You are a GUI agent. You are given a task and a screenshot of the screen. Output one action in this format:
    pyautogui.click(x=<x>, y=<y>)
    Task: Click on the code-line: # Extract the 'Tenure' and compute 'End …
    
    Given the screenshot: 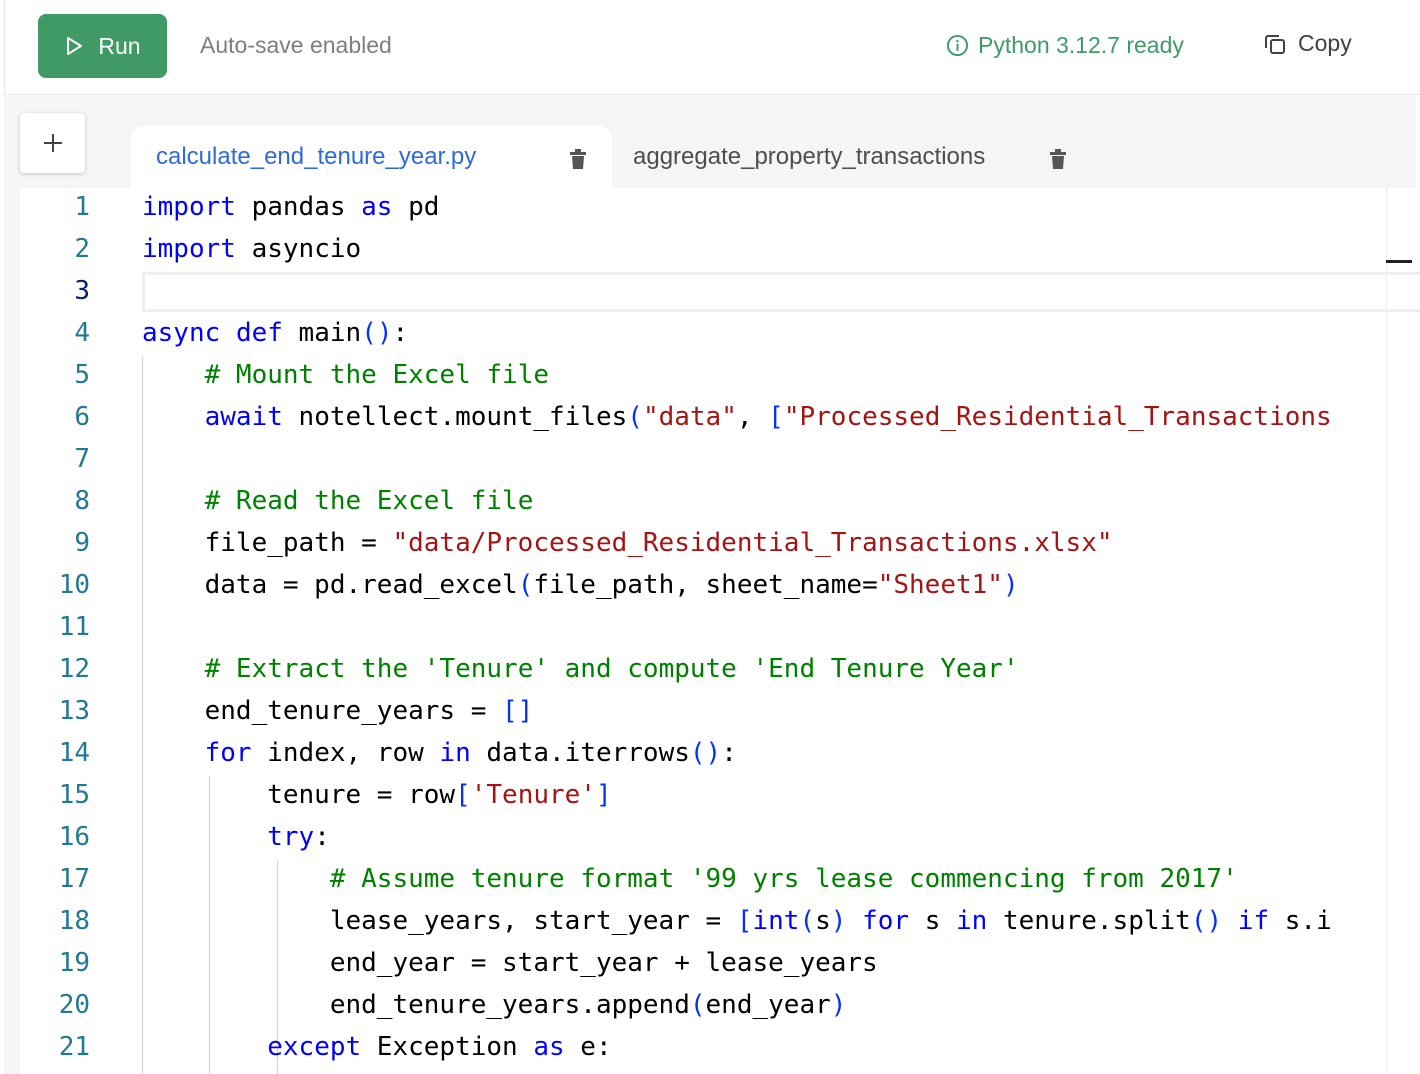 What is the action you would take?
    pyautogui.click(x=580, y=669)
    